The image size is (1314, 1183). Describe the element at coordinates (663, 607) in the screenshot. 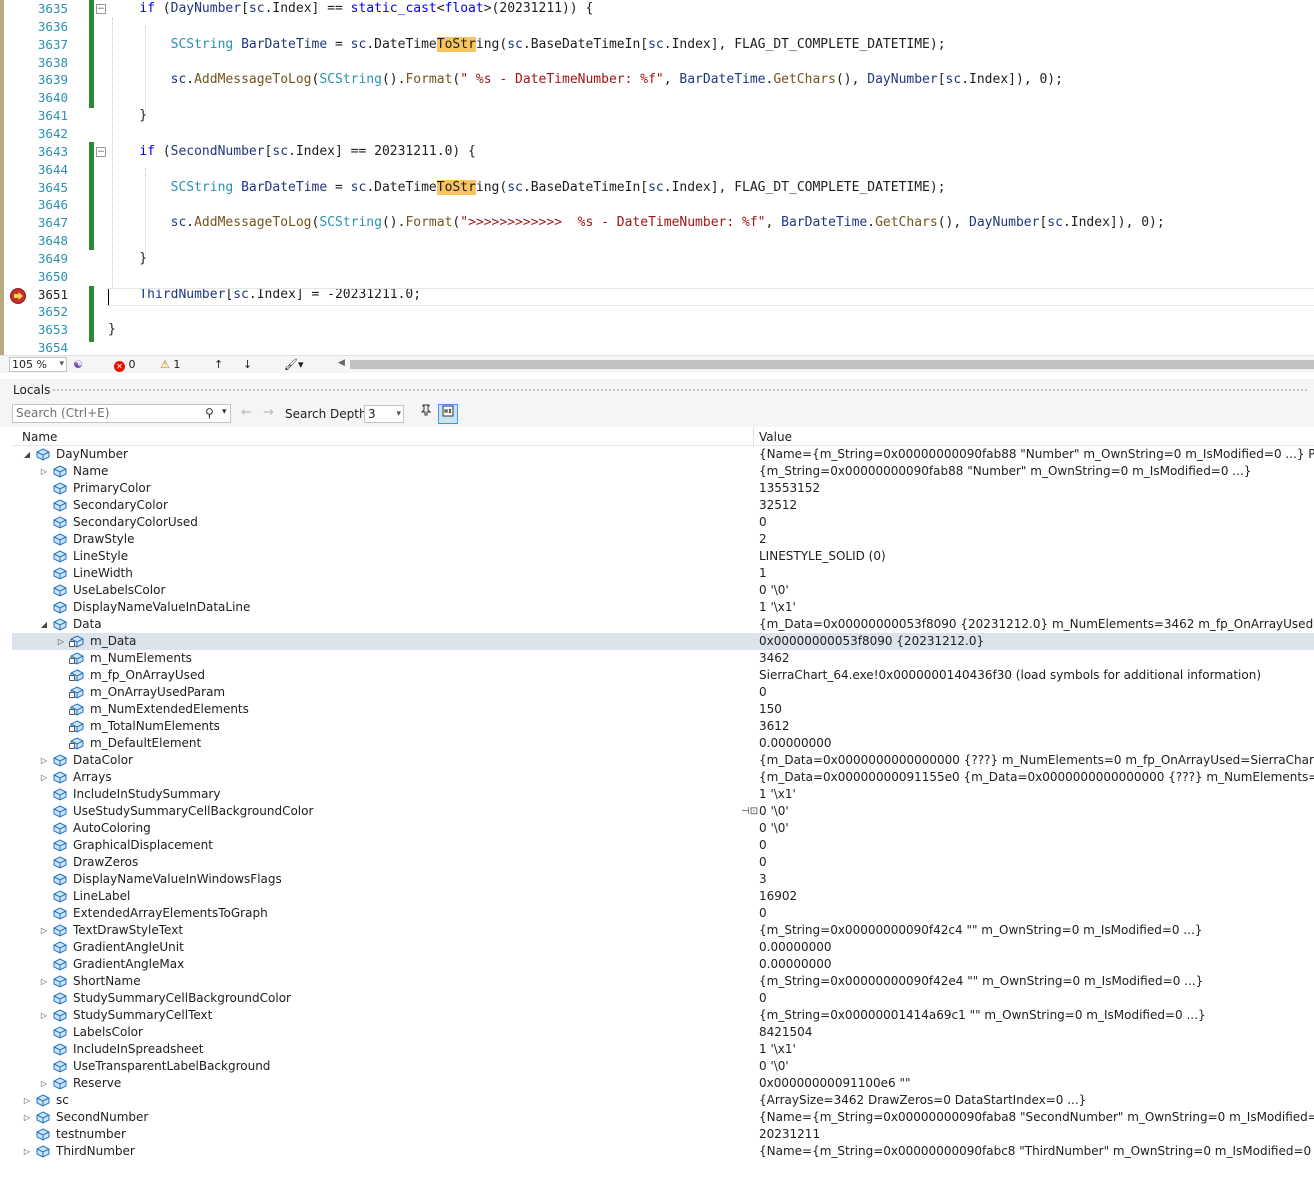

I see `locals-row: DisplayNameValueInDataLine 1 '\x1'` at that location.